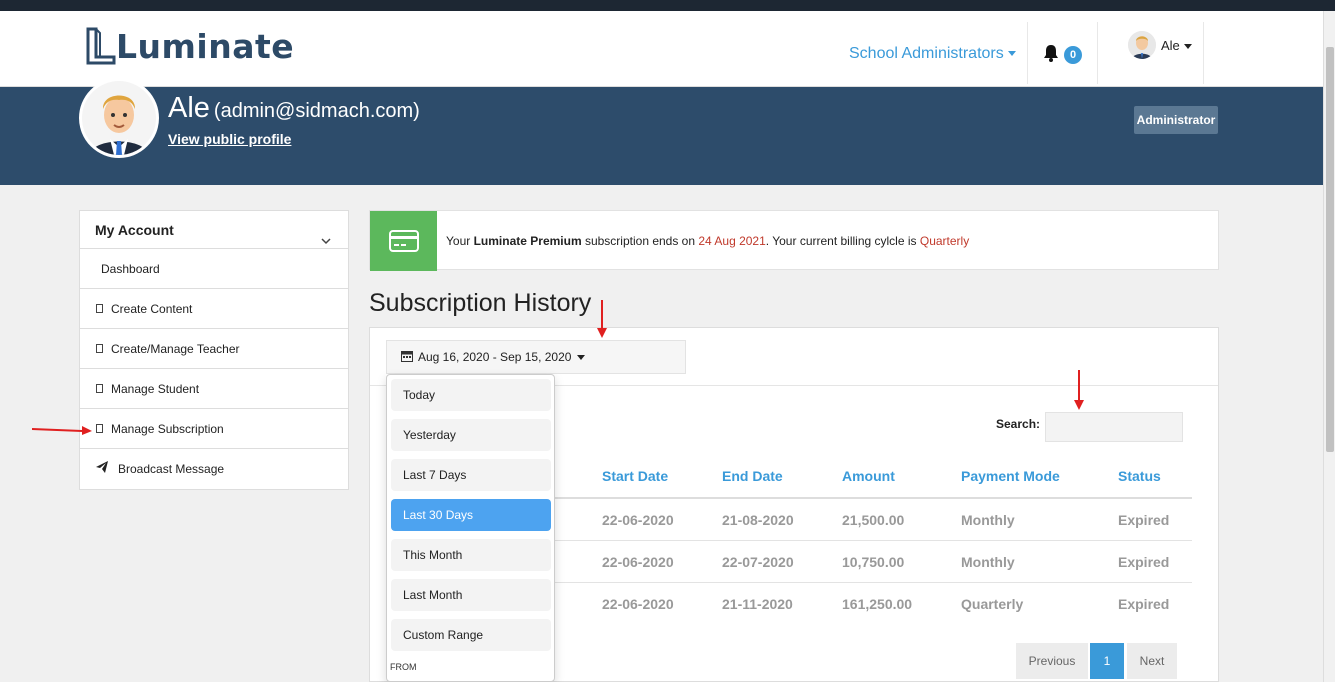  I want to click on column-header-amount: Amount, so click(868, 476).